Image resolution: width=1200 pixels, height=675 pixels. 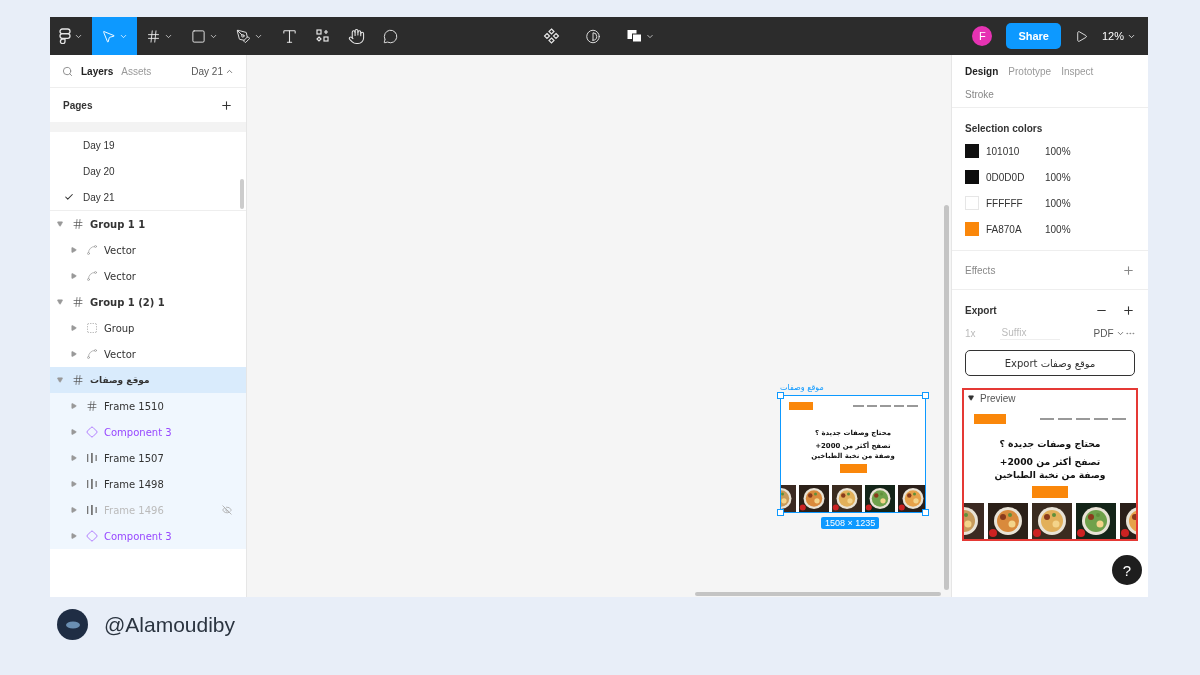 What do you see at coordinates (1029, 333) in the screenshot?
I see `suffix-field: Suffix` at bounding box center [1029, 333].